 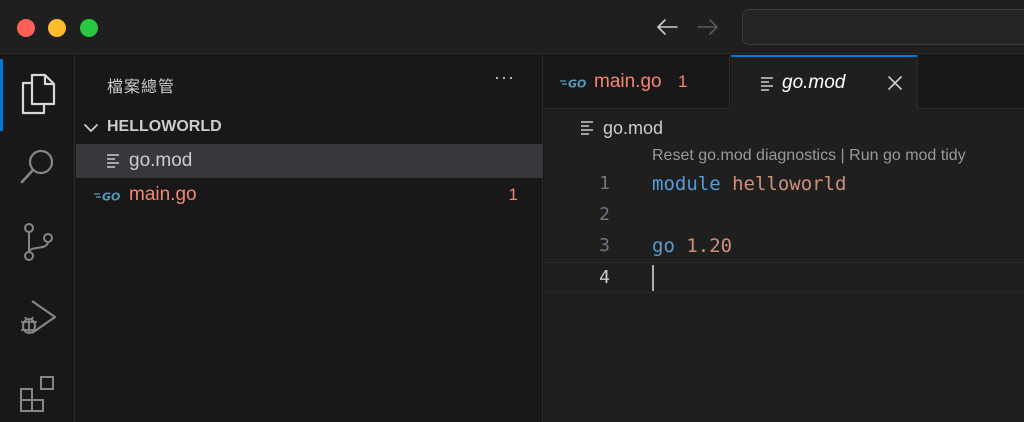 I want to click on code-token: 1.20, so click(x=709, y=246).